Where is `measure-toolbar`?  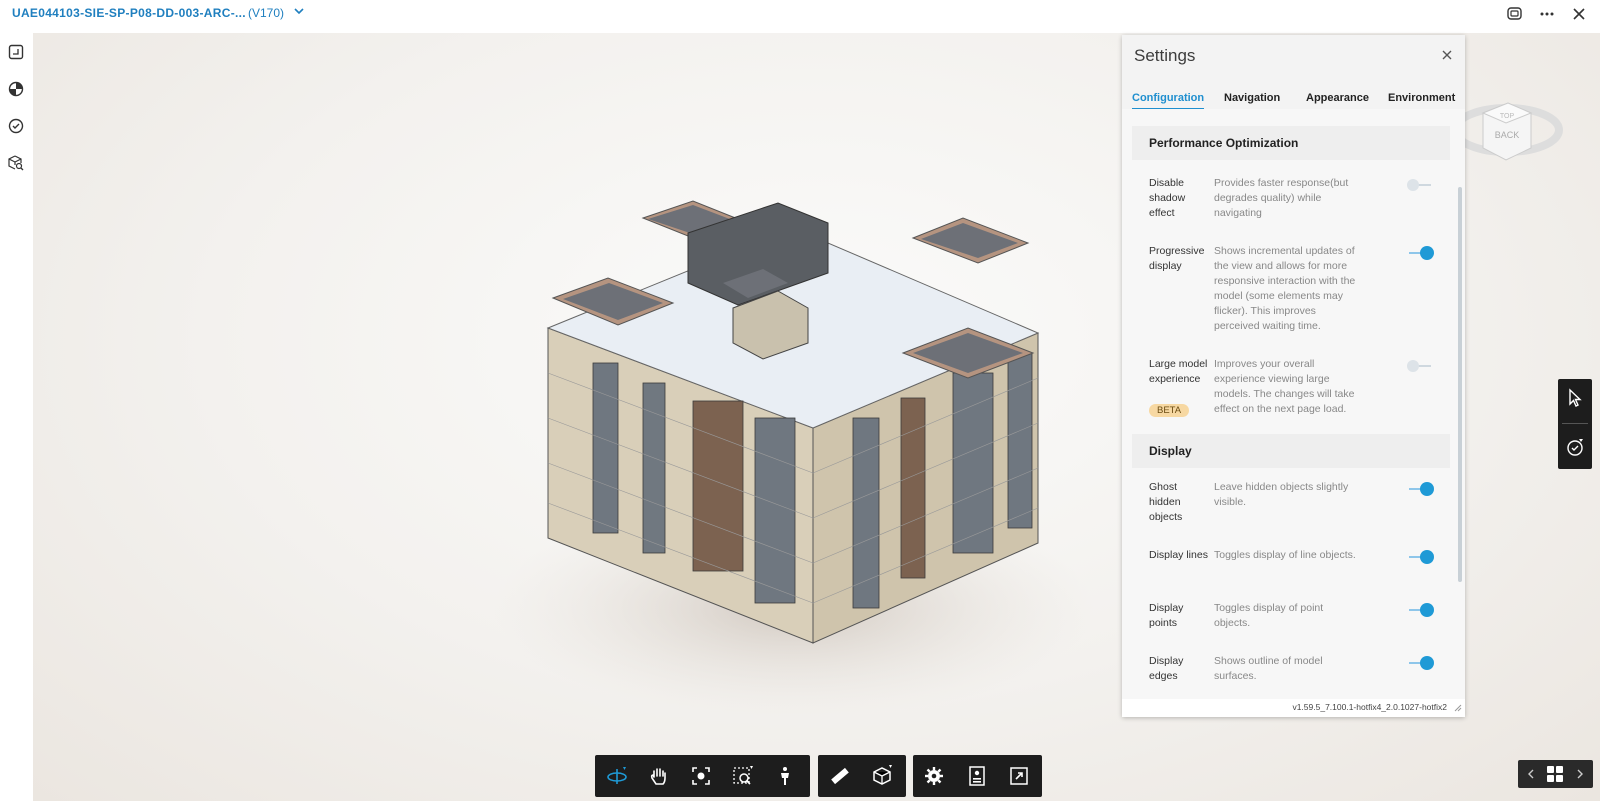 measure-toolbar is located at coordinates (862, 776).